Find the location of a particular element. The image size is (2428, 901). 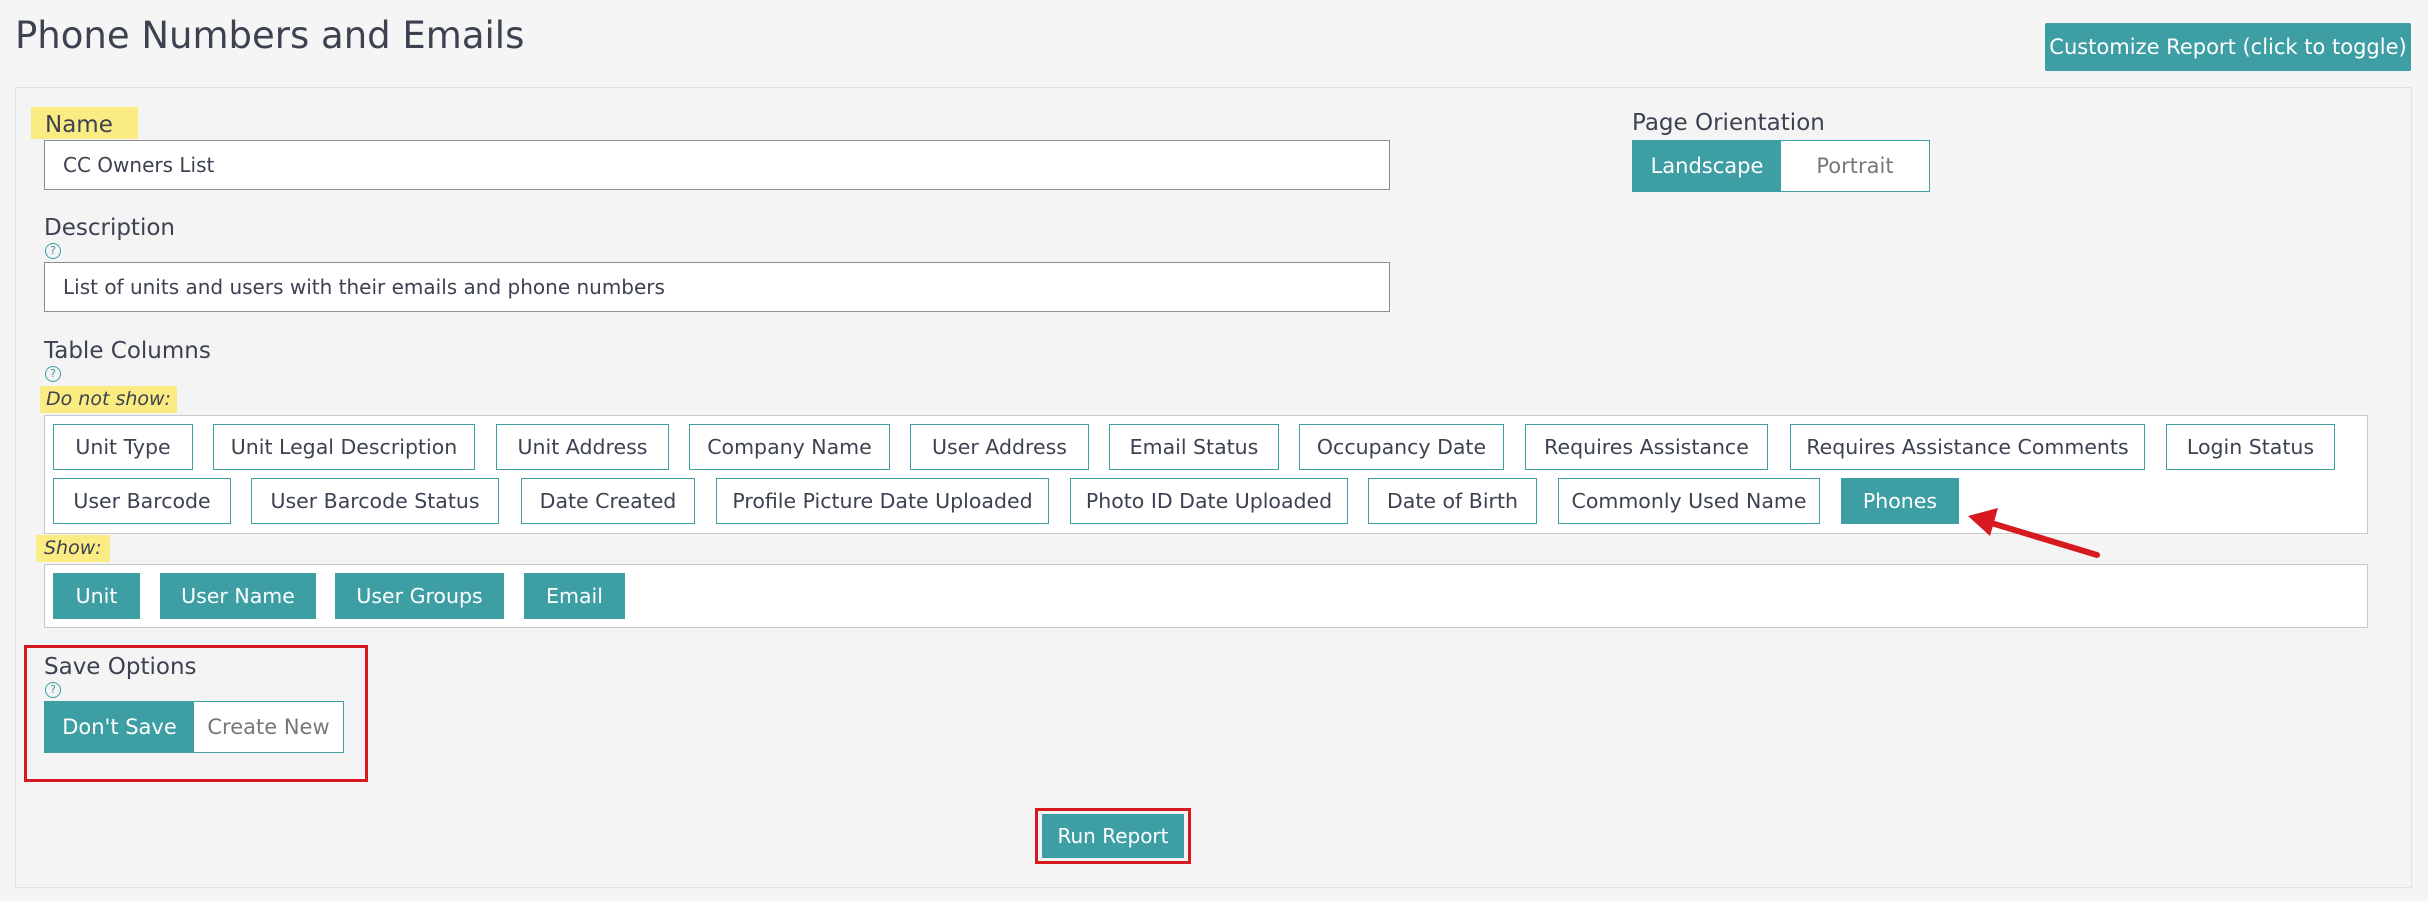

page-orientation-toggle: Landscape Portrait is located at coordinates (1781, 166).